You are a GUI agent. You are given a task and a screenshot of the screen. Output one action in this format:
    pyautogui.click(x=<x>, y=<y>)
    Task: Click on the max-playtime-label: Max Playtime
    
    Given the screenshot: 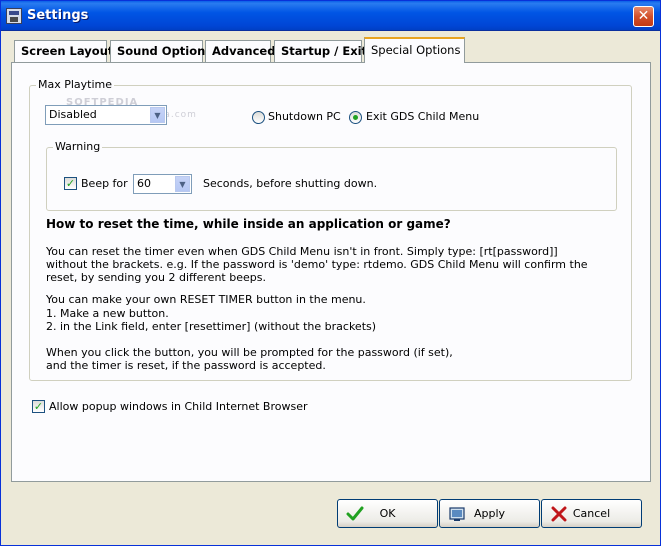 What is the action you would take?
    pyautogui.click(x=75, y=85)
    